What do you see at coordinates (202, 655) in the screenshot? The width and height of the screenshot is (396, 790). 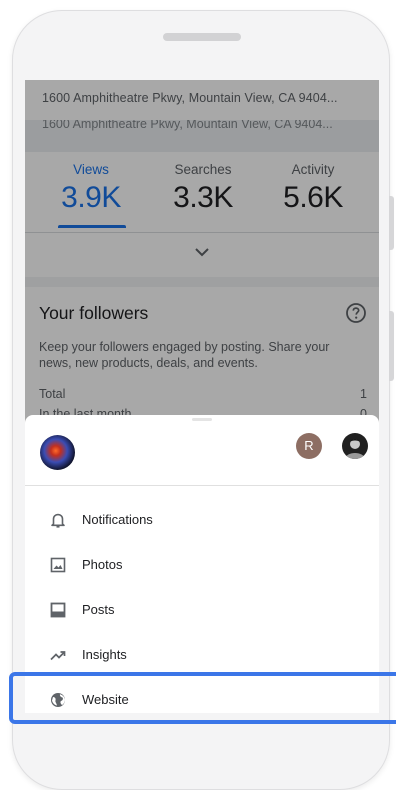 I see `menu-item-insights: Insights` at bounding box center [202, 655].